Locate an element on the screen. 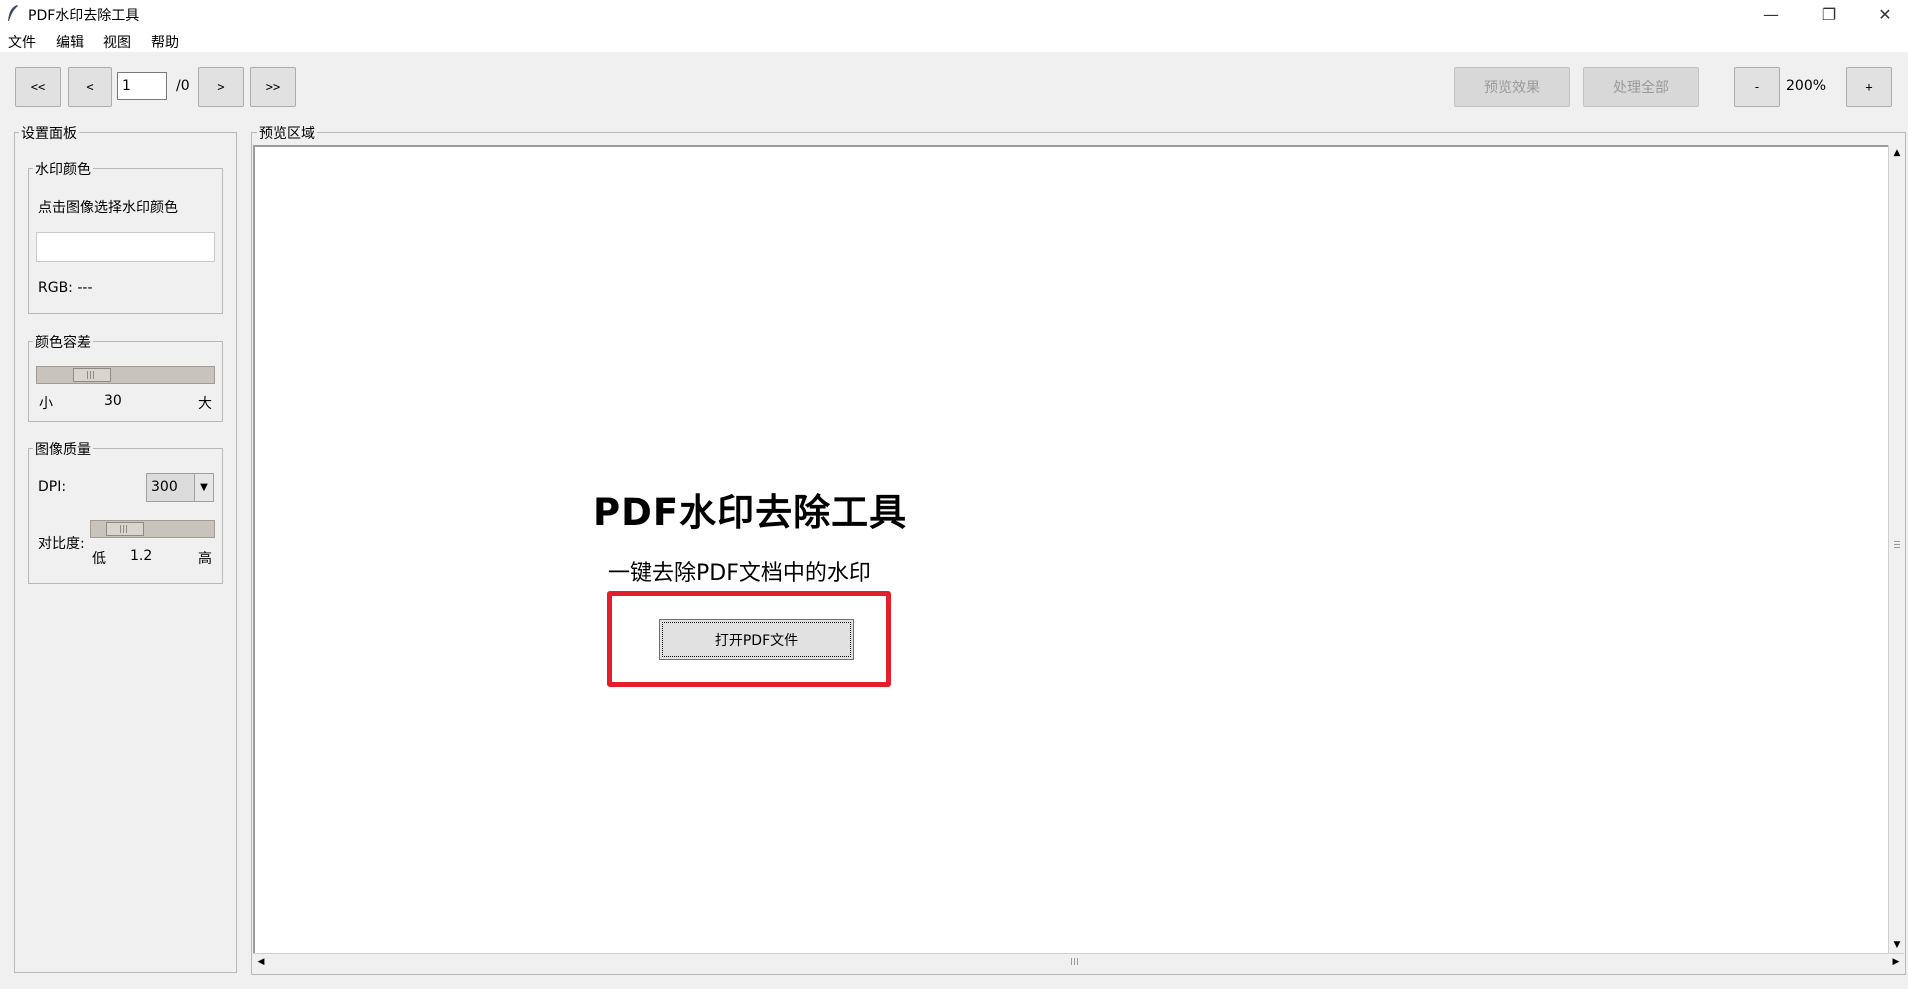  contrast-min-label: 低 is located at coordinates (99, 559).